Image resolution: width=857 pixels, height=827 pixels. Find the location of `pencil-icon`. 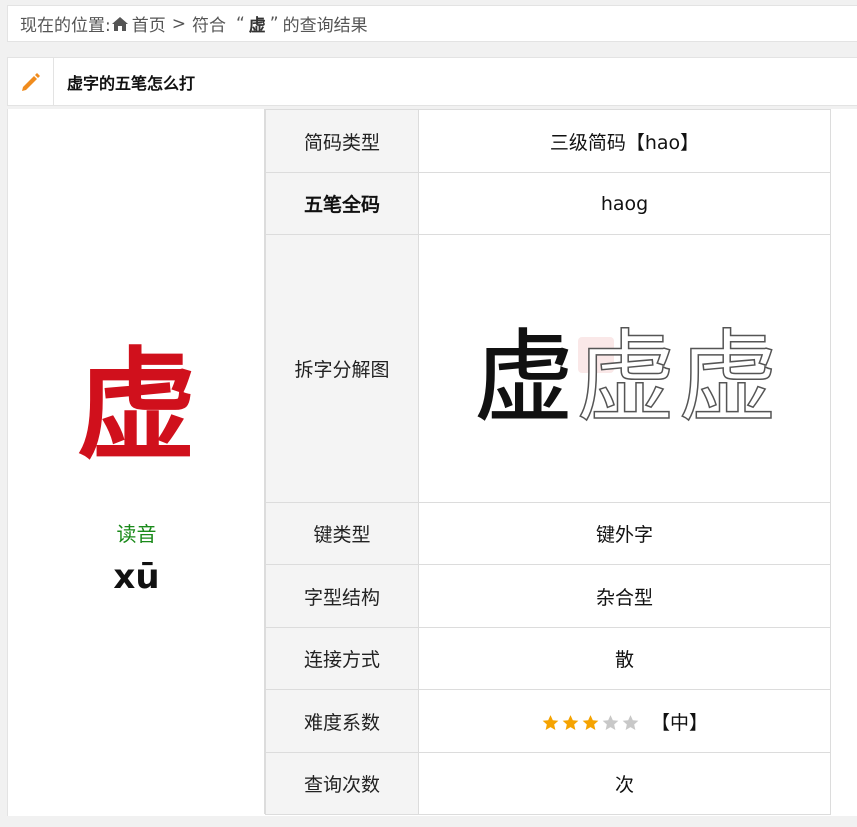

pencil-icon is located at coordinates (30, 81).